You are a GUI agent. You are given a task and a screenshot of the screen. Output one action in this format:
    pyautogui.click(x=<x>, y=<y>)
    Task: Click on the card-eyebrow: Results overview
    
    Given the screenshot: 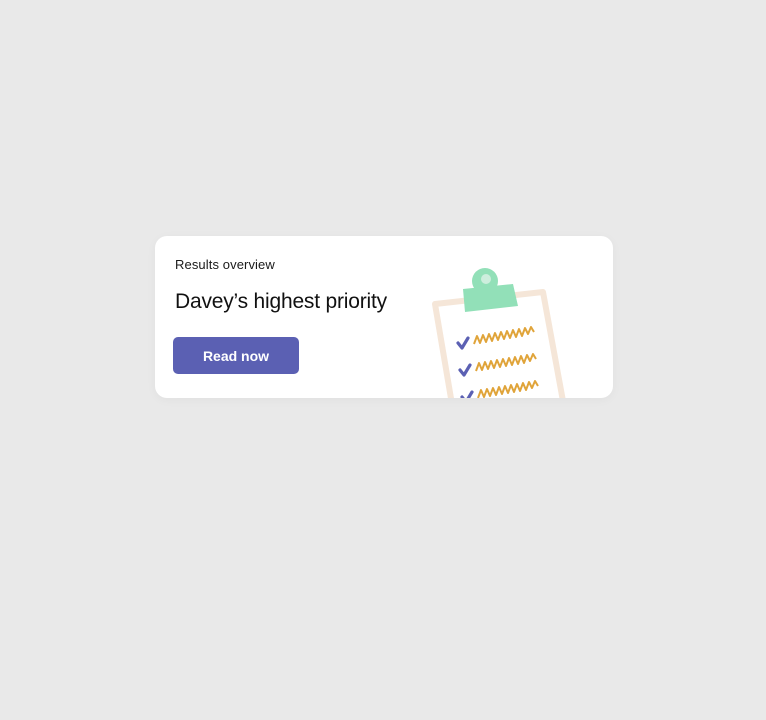 What is the action you would take?
    pyautogui.click(x=225, y=264)
    